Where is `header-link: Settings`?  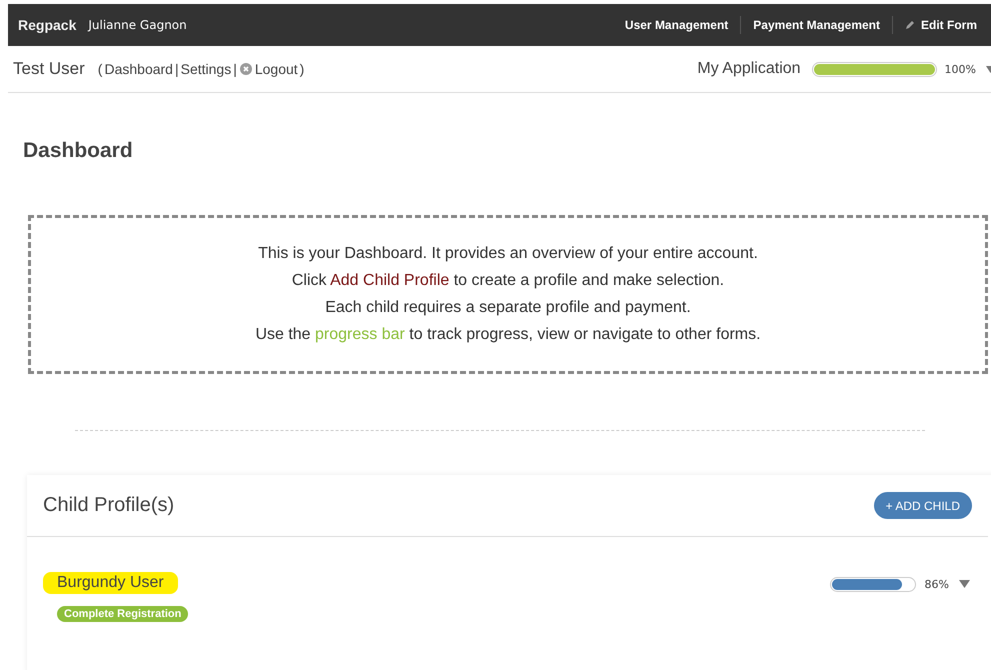
header-link: Settings is located at coordinates (206, 69).